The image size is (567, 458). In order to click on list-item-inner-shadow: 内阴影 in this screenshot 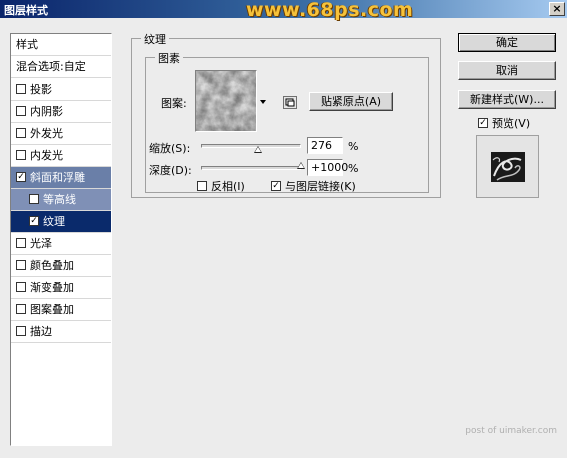, I will do `click(61, 112)`.